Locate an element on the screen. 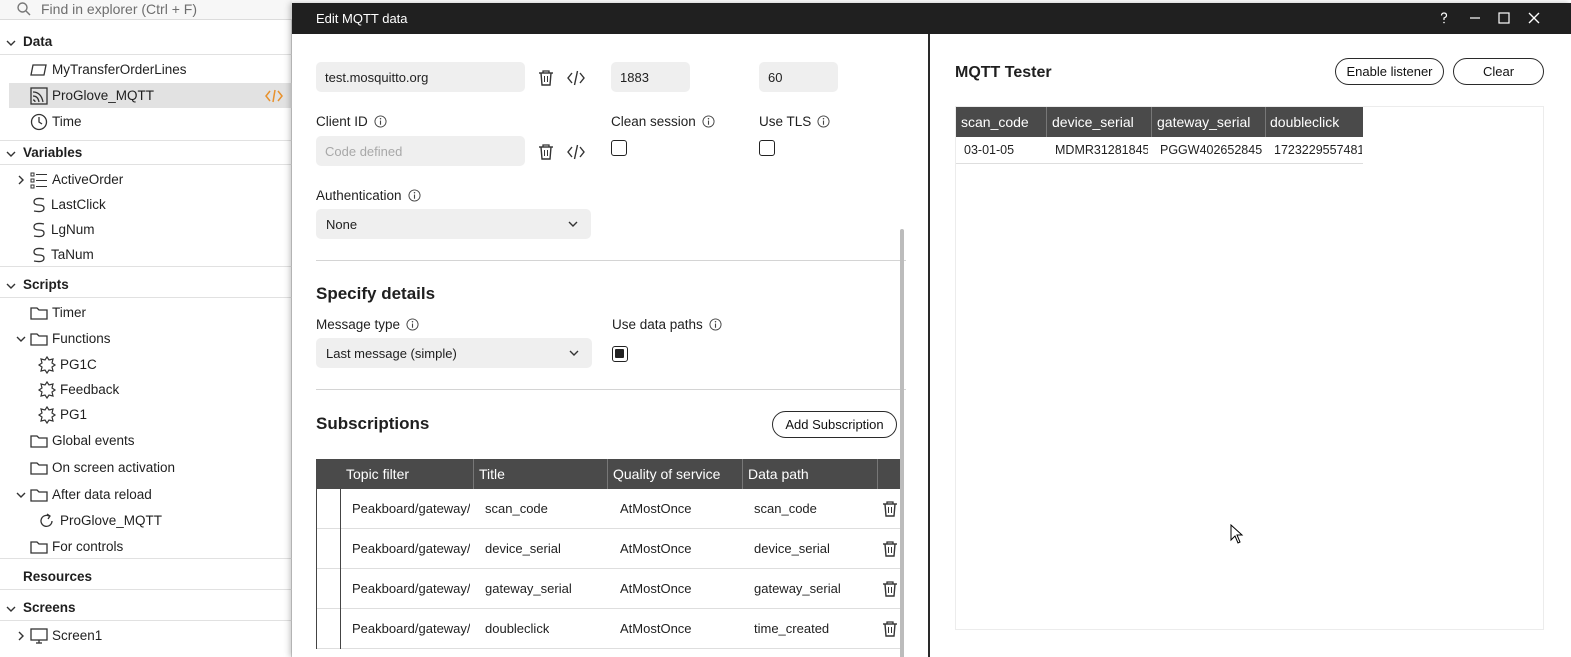  section-resources: Resources is located at coordinates (146, 577).